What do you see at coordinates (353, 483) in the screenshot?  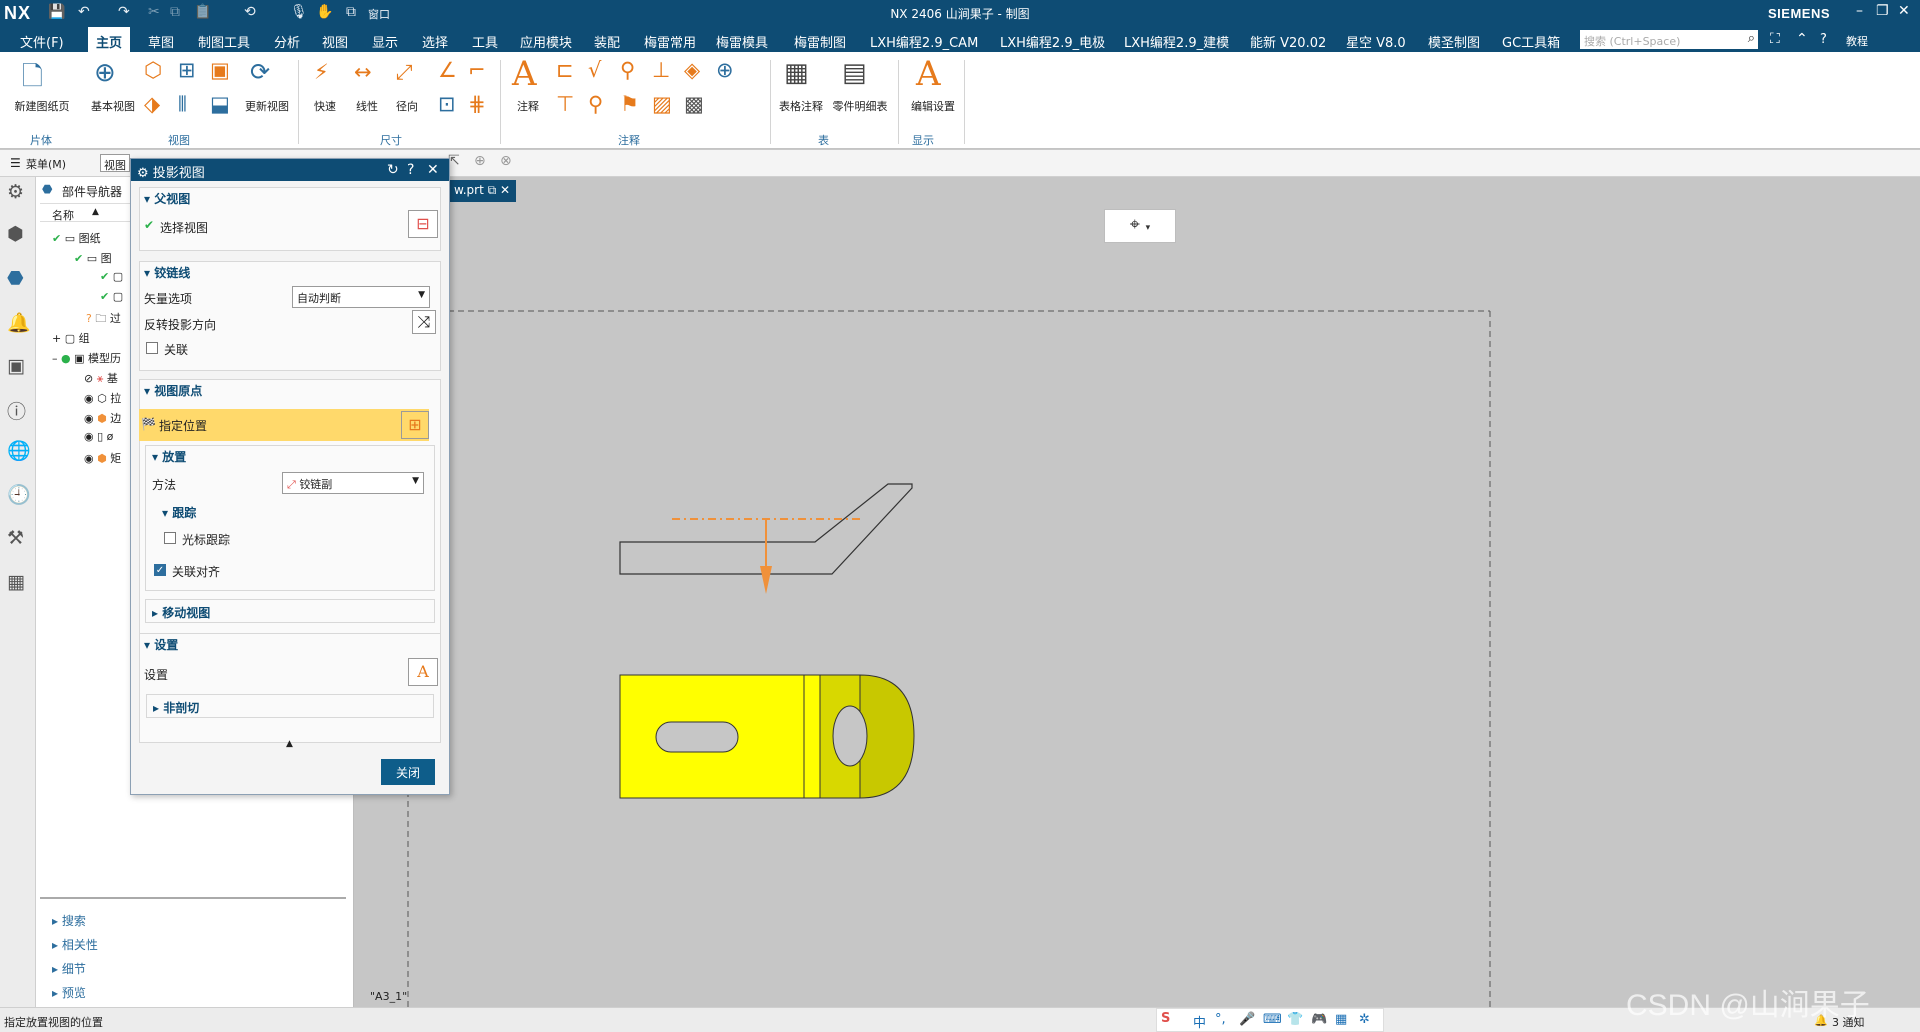 I see `method-select: ⤢ 铰链副 ▼` at bounding box center [353, 483].